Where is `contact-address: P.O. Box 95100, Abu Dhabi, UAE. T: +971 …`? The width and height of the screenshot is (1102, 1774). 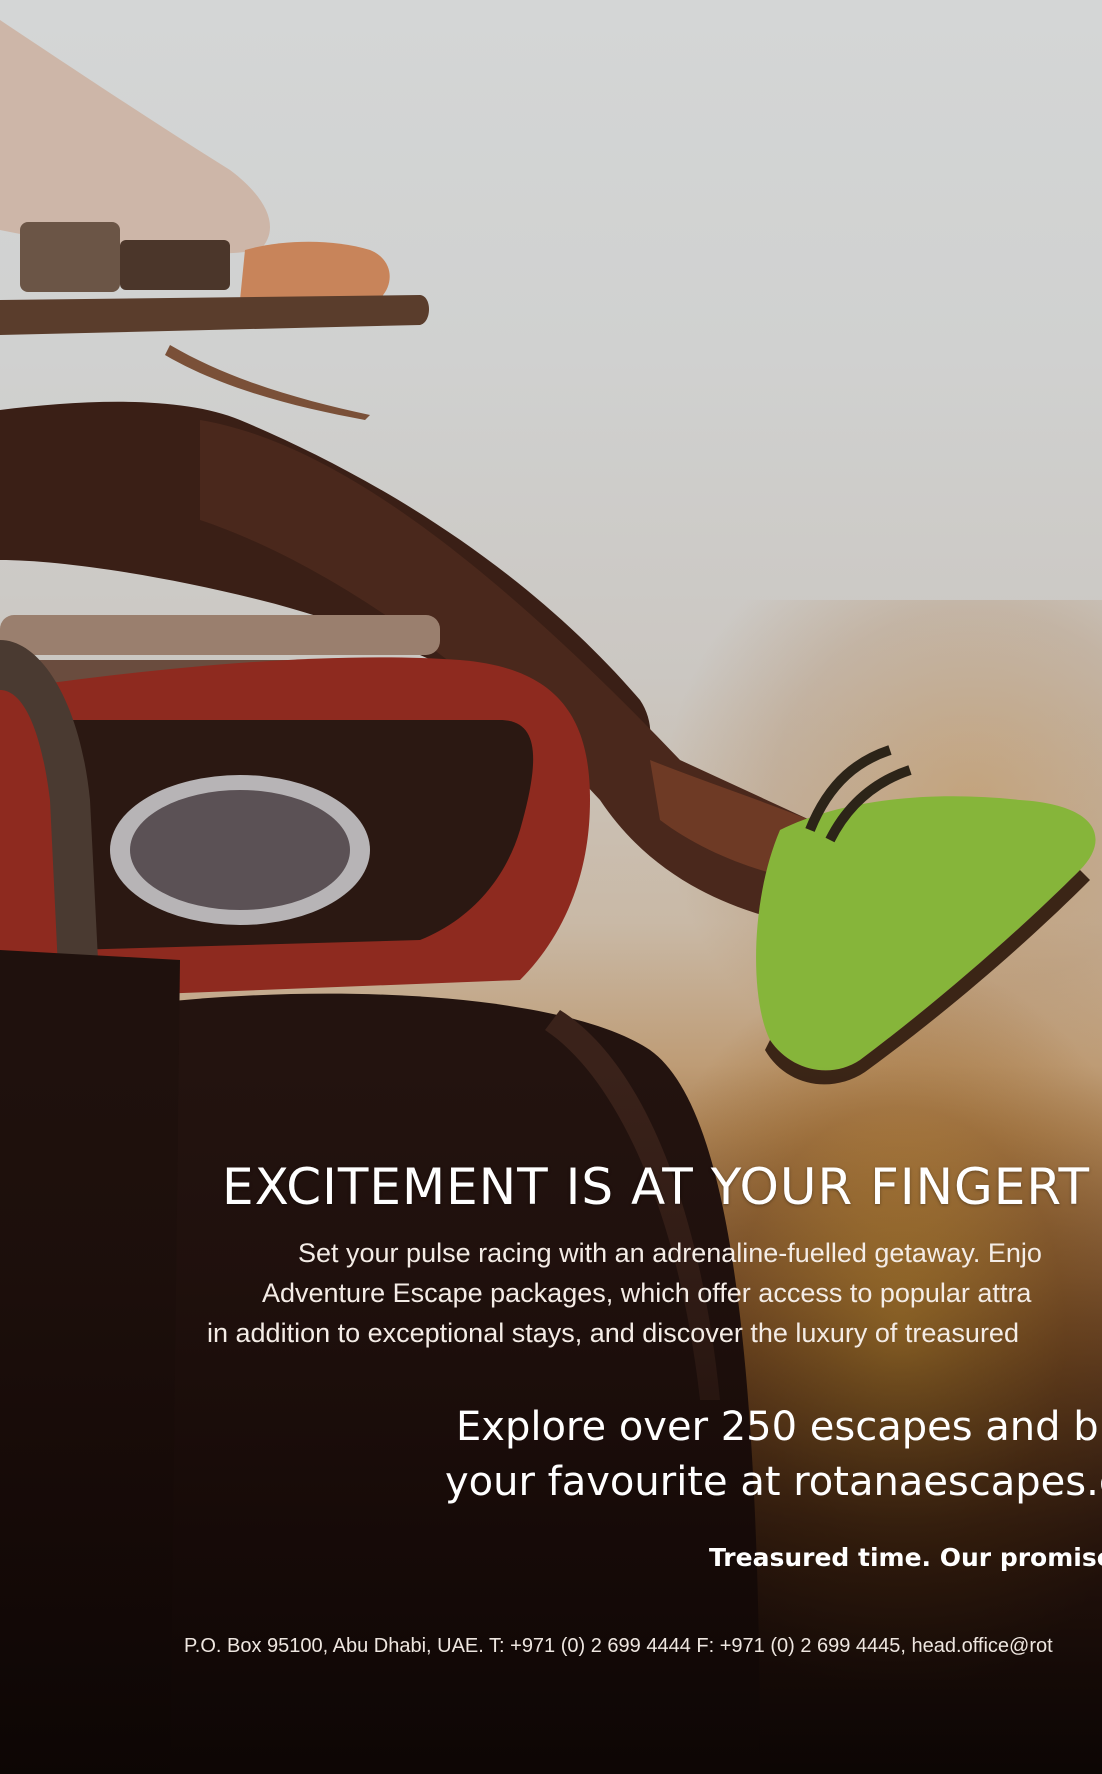 contact-address: P.O. Box 95100, Abu Dhabi, UAE. T: +971 … is located at coordinates (618, 1646).